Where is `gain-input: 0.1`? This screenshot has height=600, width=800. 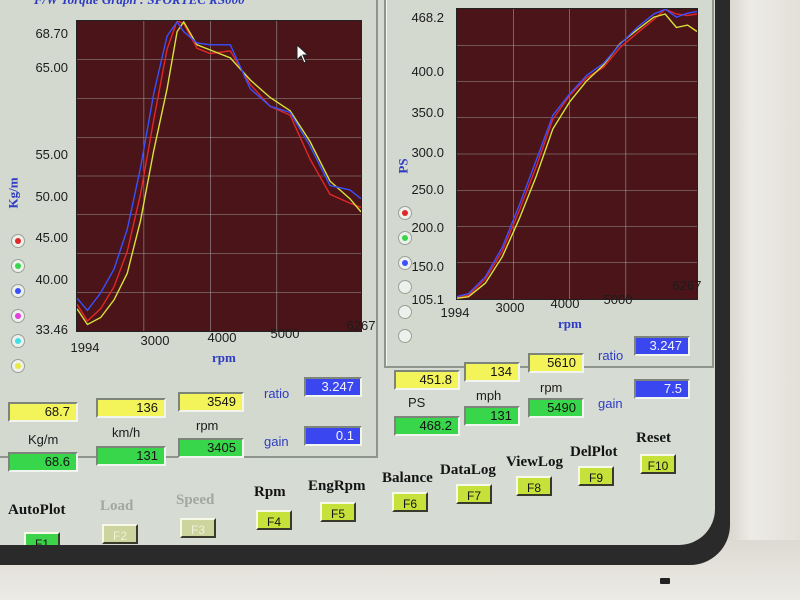
gain-input: 0.1 is located at coordinates (333, 436).